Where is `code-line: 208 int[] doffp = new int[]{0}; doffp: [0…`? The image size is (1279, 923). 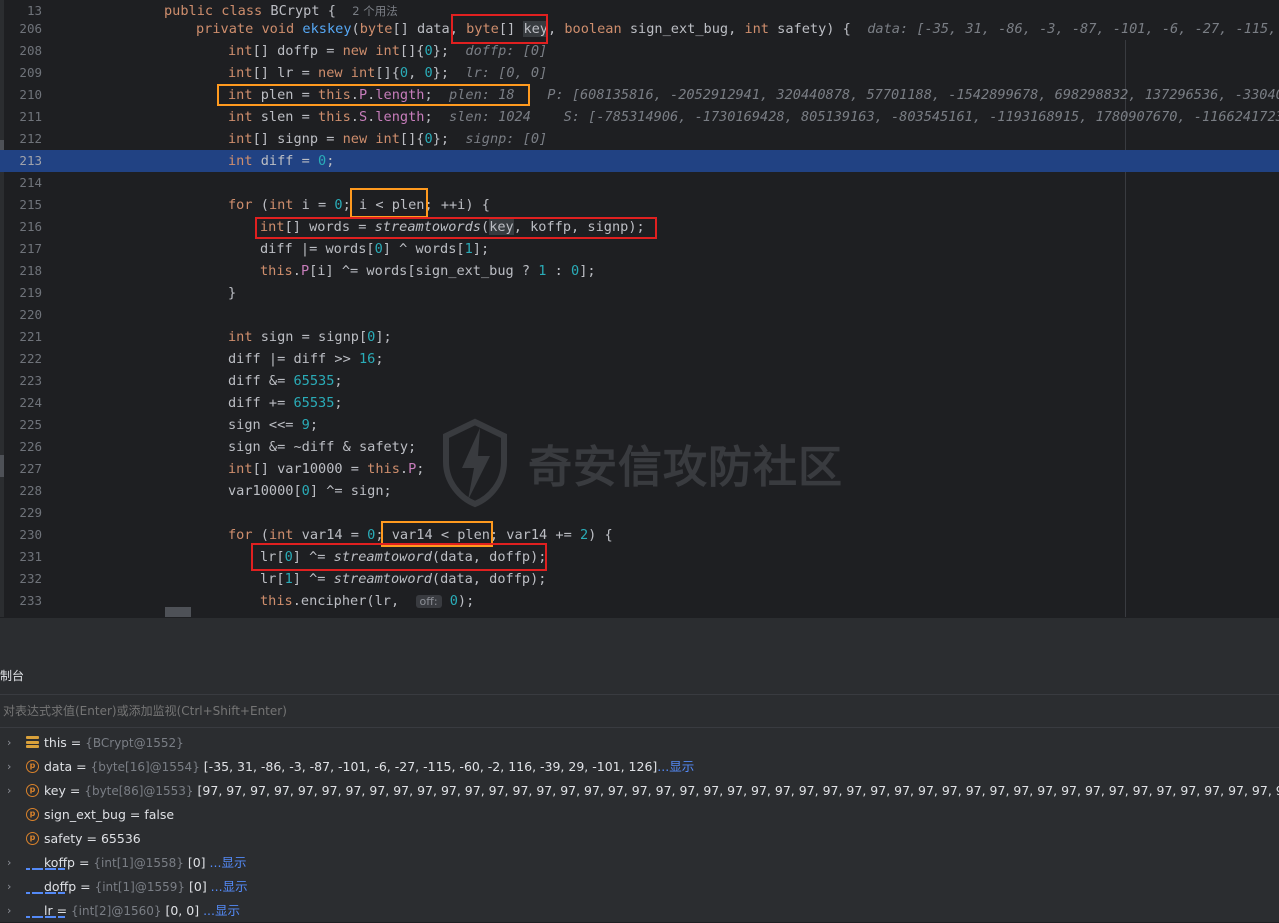 code-line: 208 int[] doffp = new int[]{0}; doffp: [0… is located at coordinates (639, 51).